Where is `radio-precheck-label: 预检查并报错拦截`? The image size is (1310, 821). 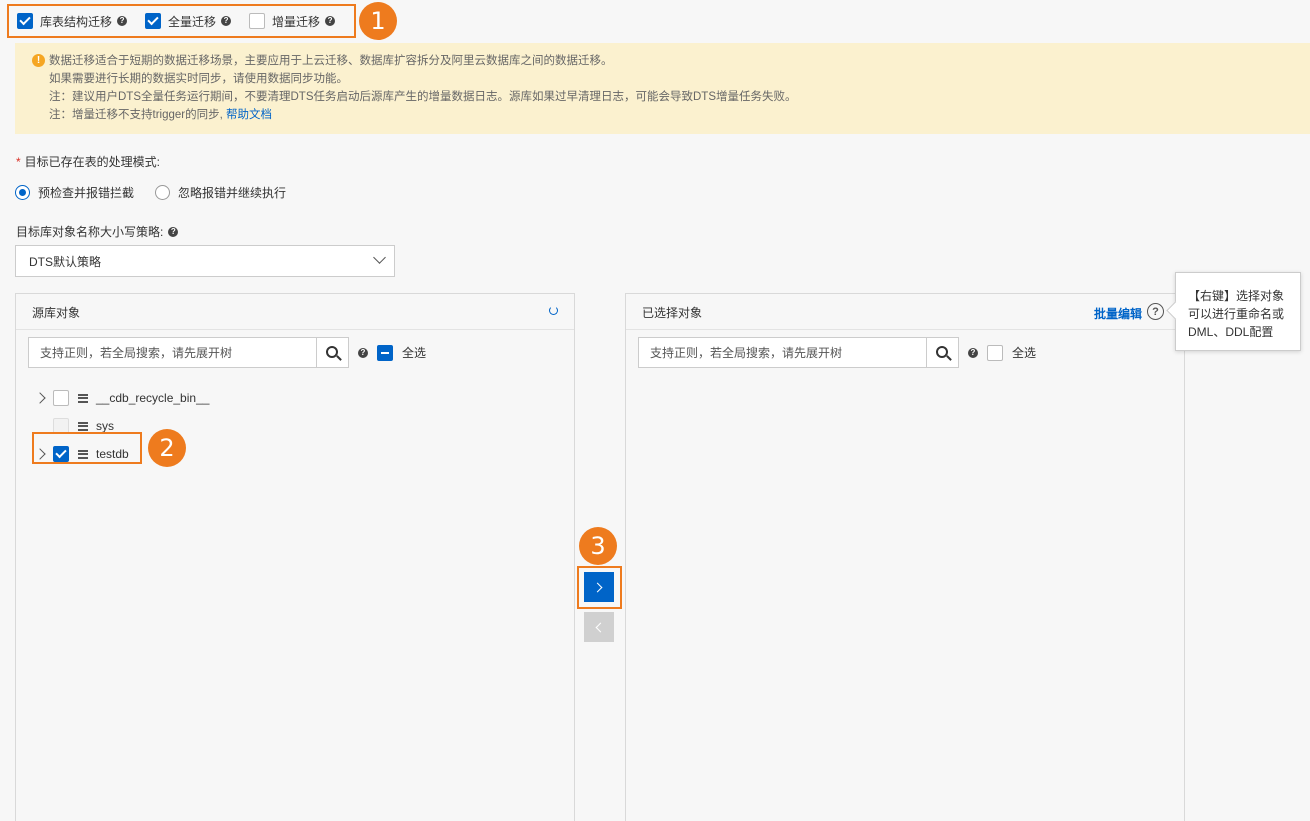 radio-precheck-label: 预检查并报错拦截 is located at coordinates (86, 192).